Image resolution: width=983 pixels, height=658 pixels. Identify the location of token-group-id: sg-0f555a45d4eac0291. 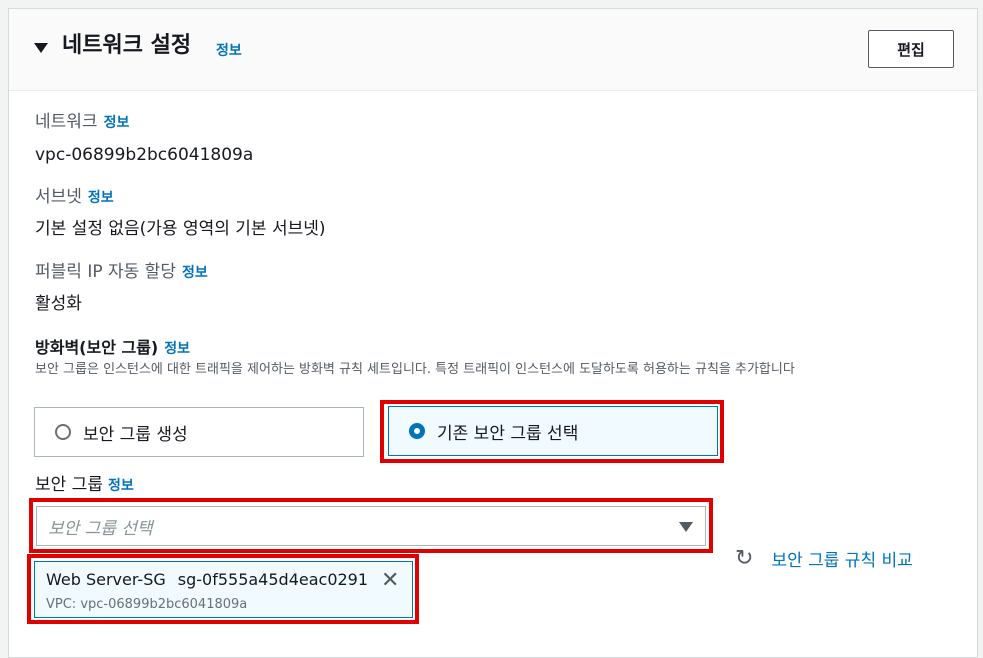
(273, 579).